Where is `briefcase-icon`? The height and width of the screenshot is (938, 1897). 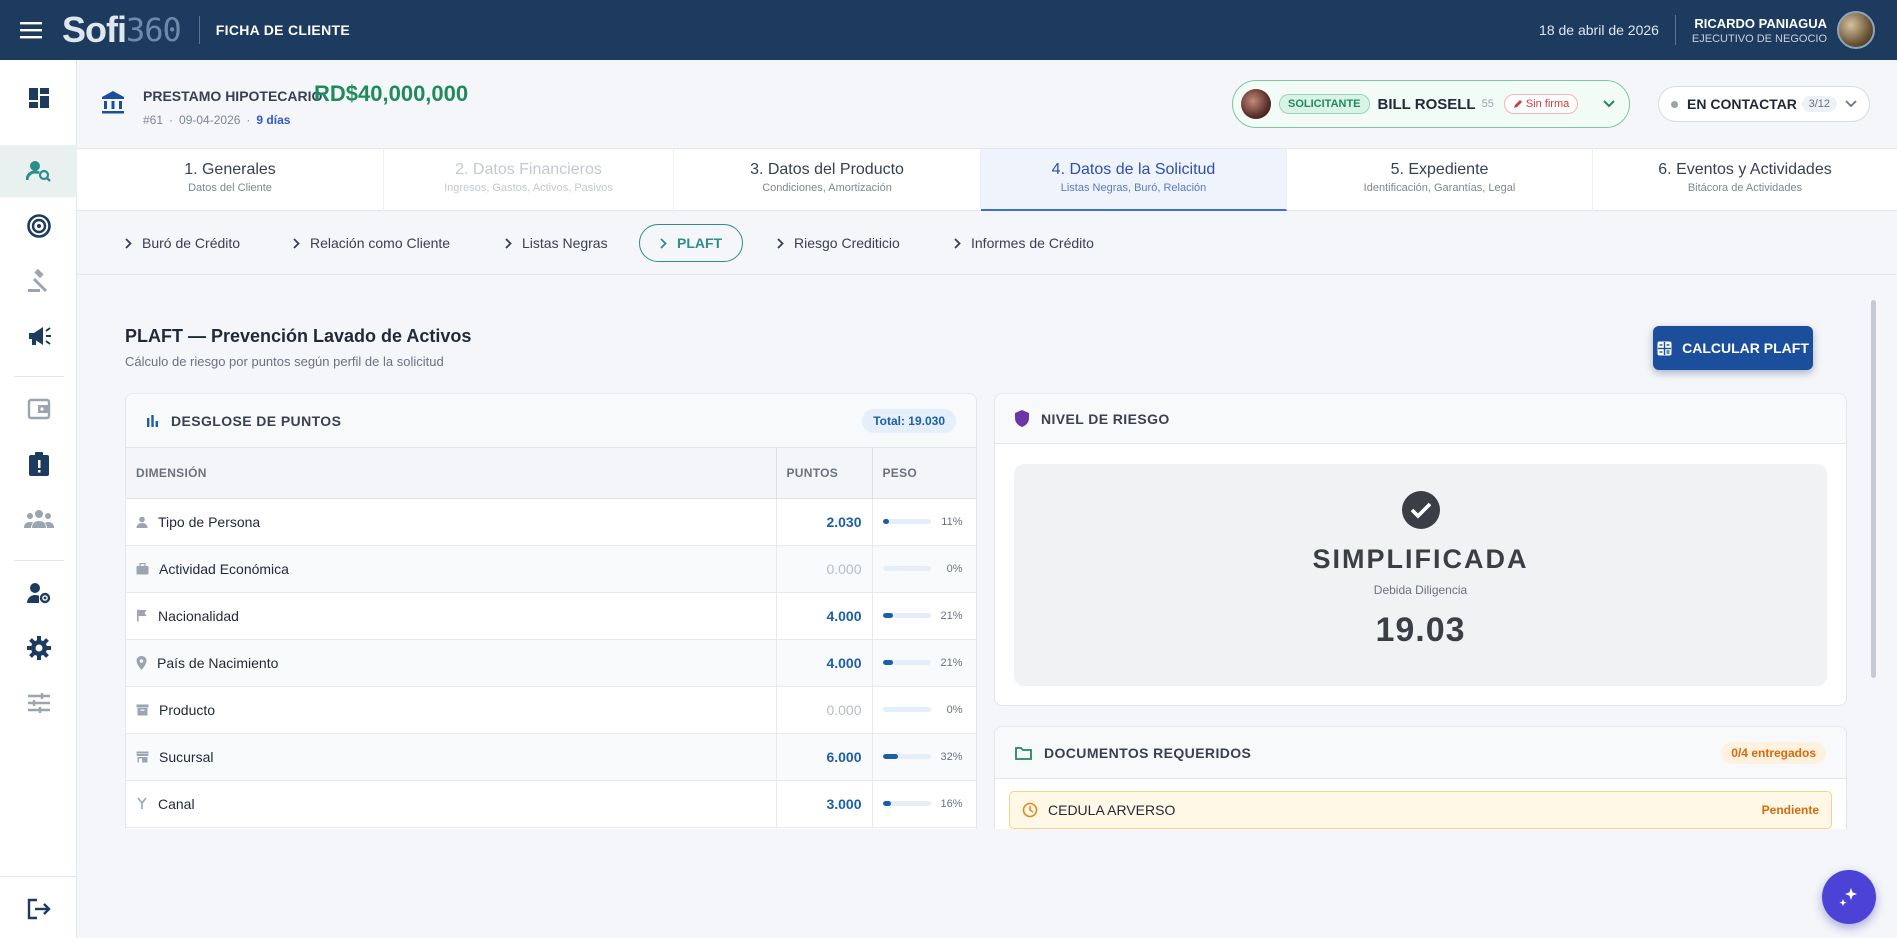 briefcase-icon is located at coordinates (142, 568).